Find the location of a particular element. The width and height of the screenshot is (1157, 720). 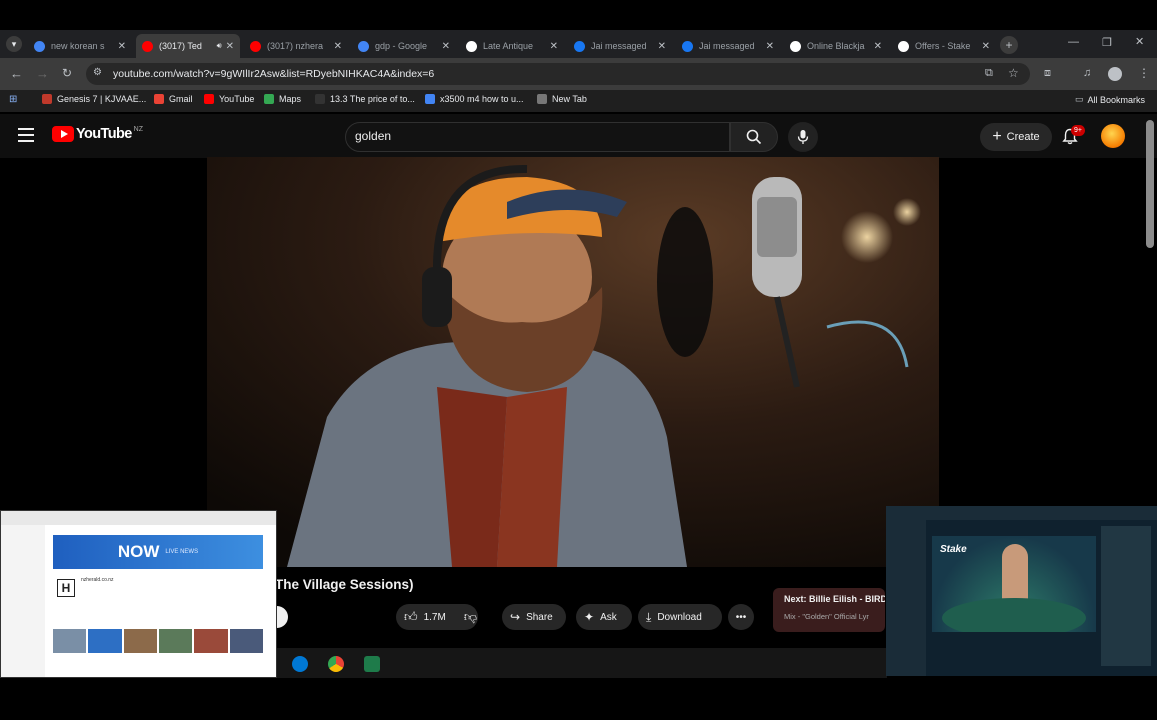

tab-2: (3017) Ted 🔊︎ ✕ is located at coordinates (188, 46).